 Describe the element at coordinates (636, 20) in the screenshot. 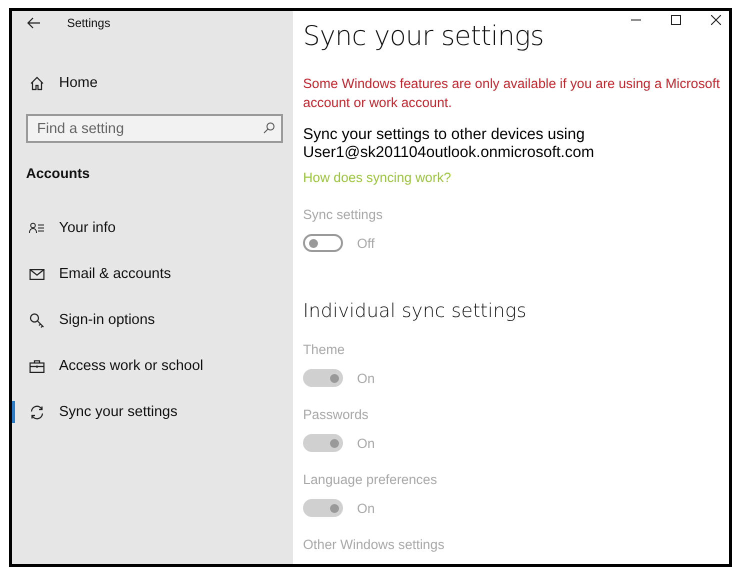

I see `minimize-icon` at that location.